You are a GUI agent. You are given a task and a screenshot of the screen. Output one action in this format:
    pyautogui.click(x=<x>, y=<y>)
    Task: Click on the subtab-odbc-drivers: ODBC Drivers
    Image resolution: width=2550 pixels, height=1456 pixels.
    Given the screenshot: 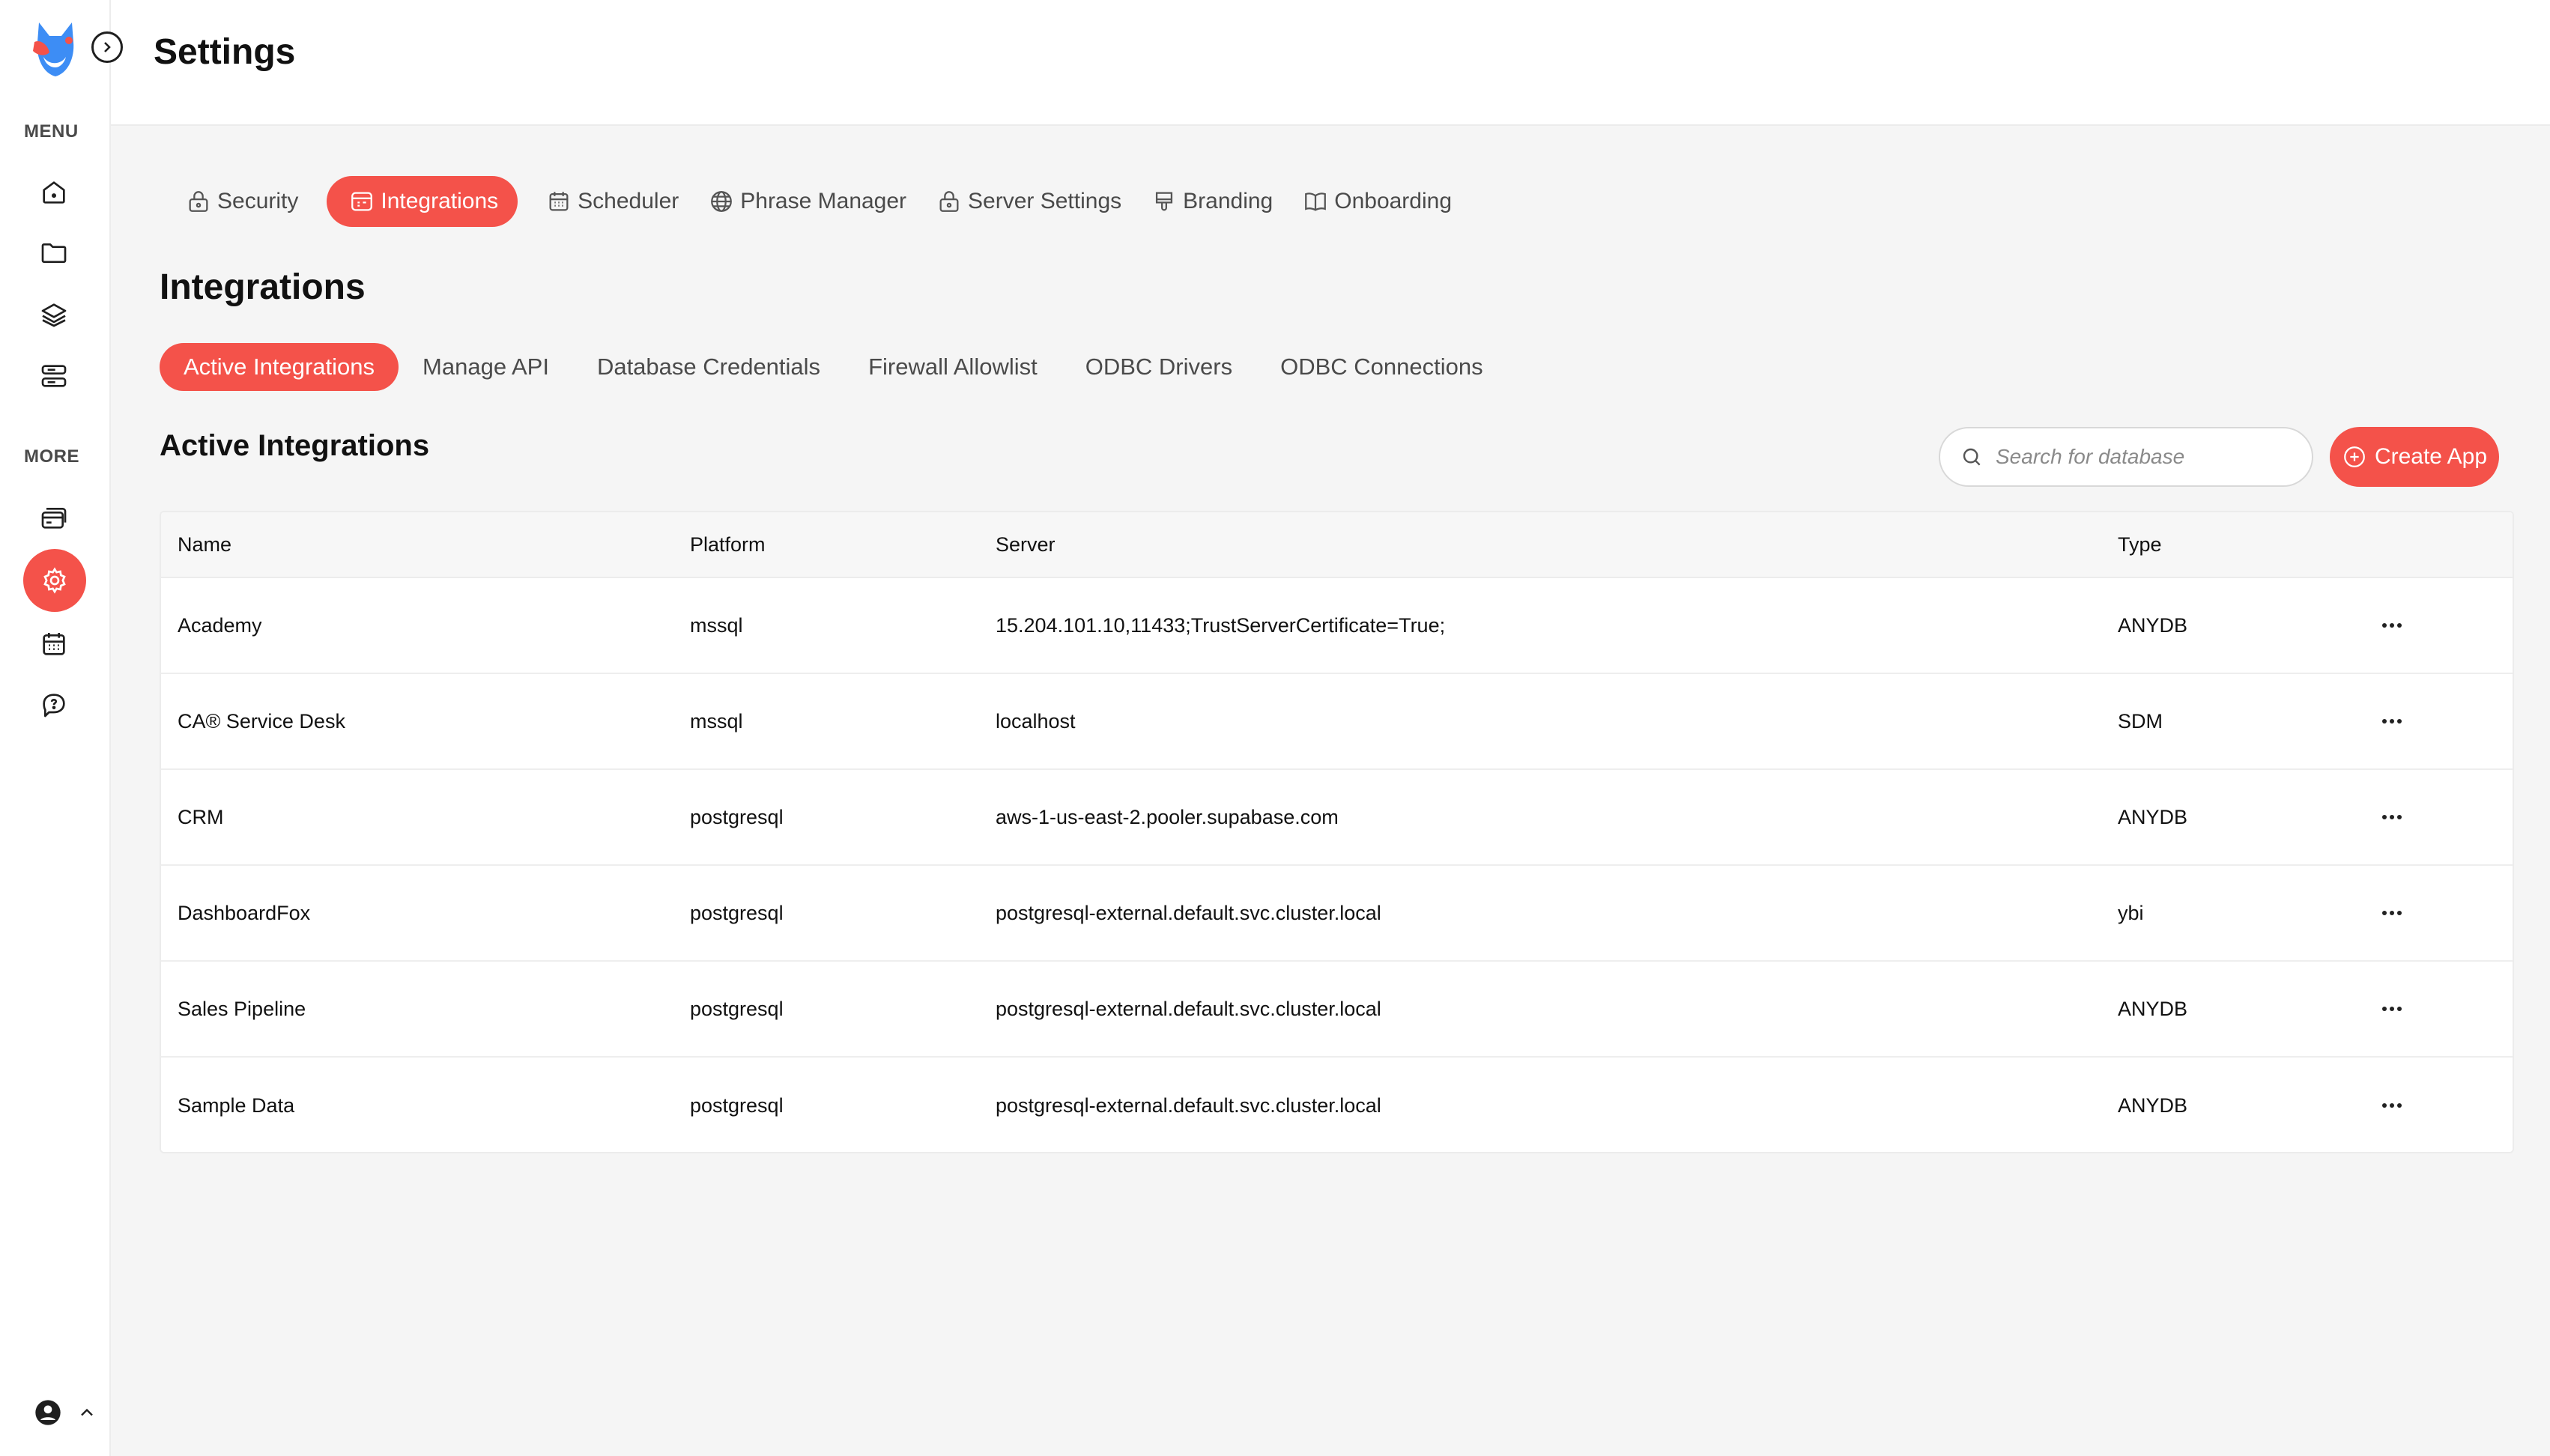 What is the action you would take?
    pyautogui.click(x=1159, y=367)
    